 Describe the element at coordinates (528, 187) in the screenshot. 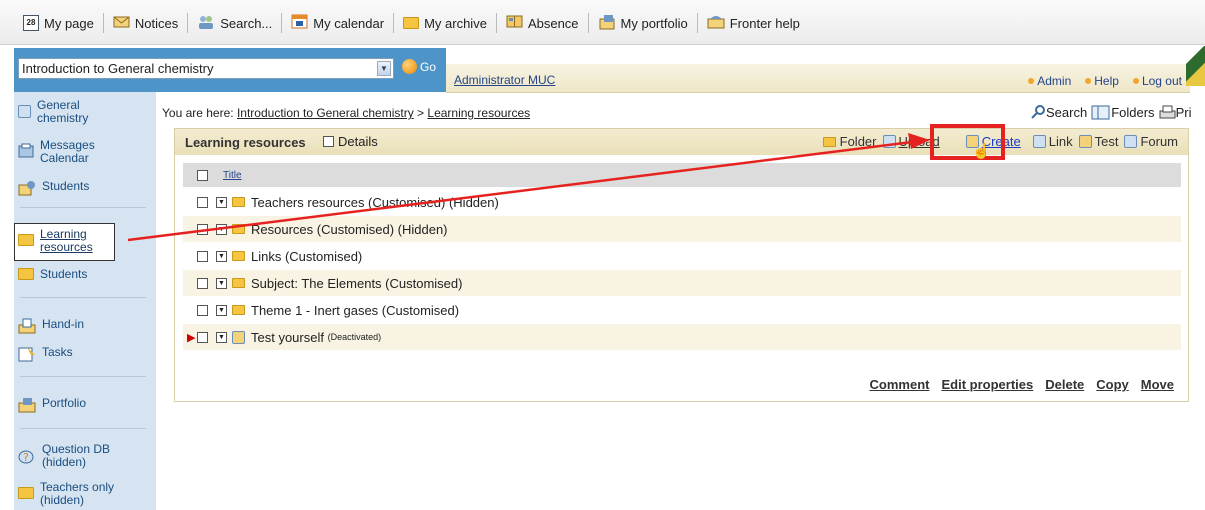

I see `annotation-arrow` at that location.